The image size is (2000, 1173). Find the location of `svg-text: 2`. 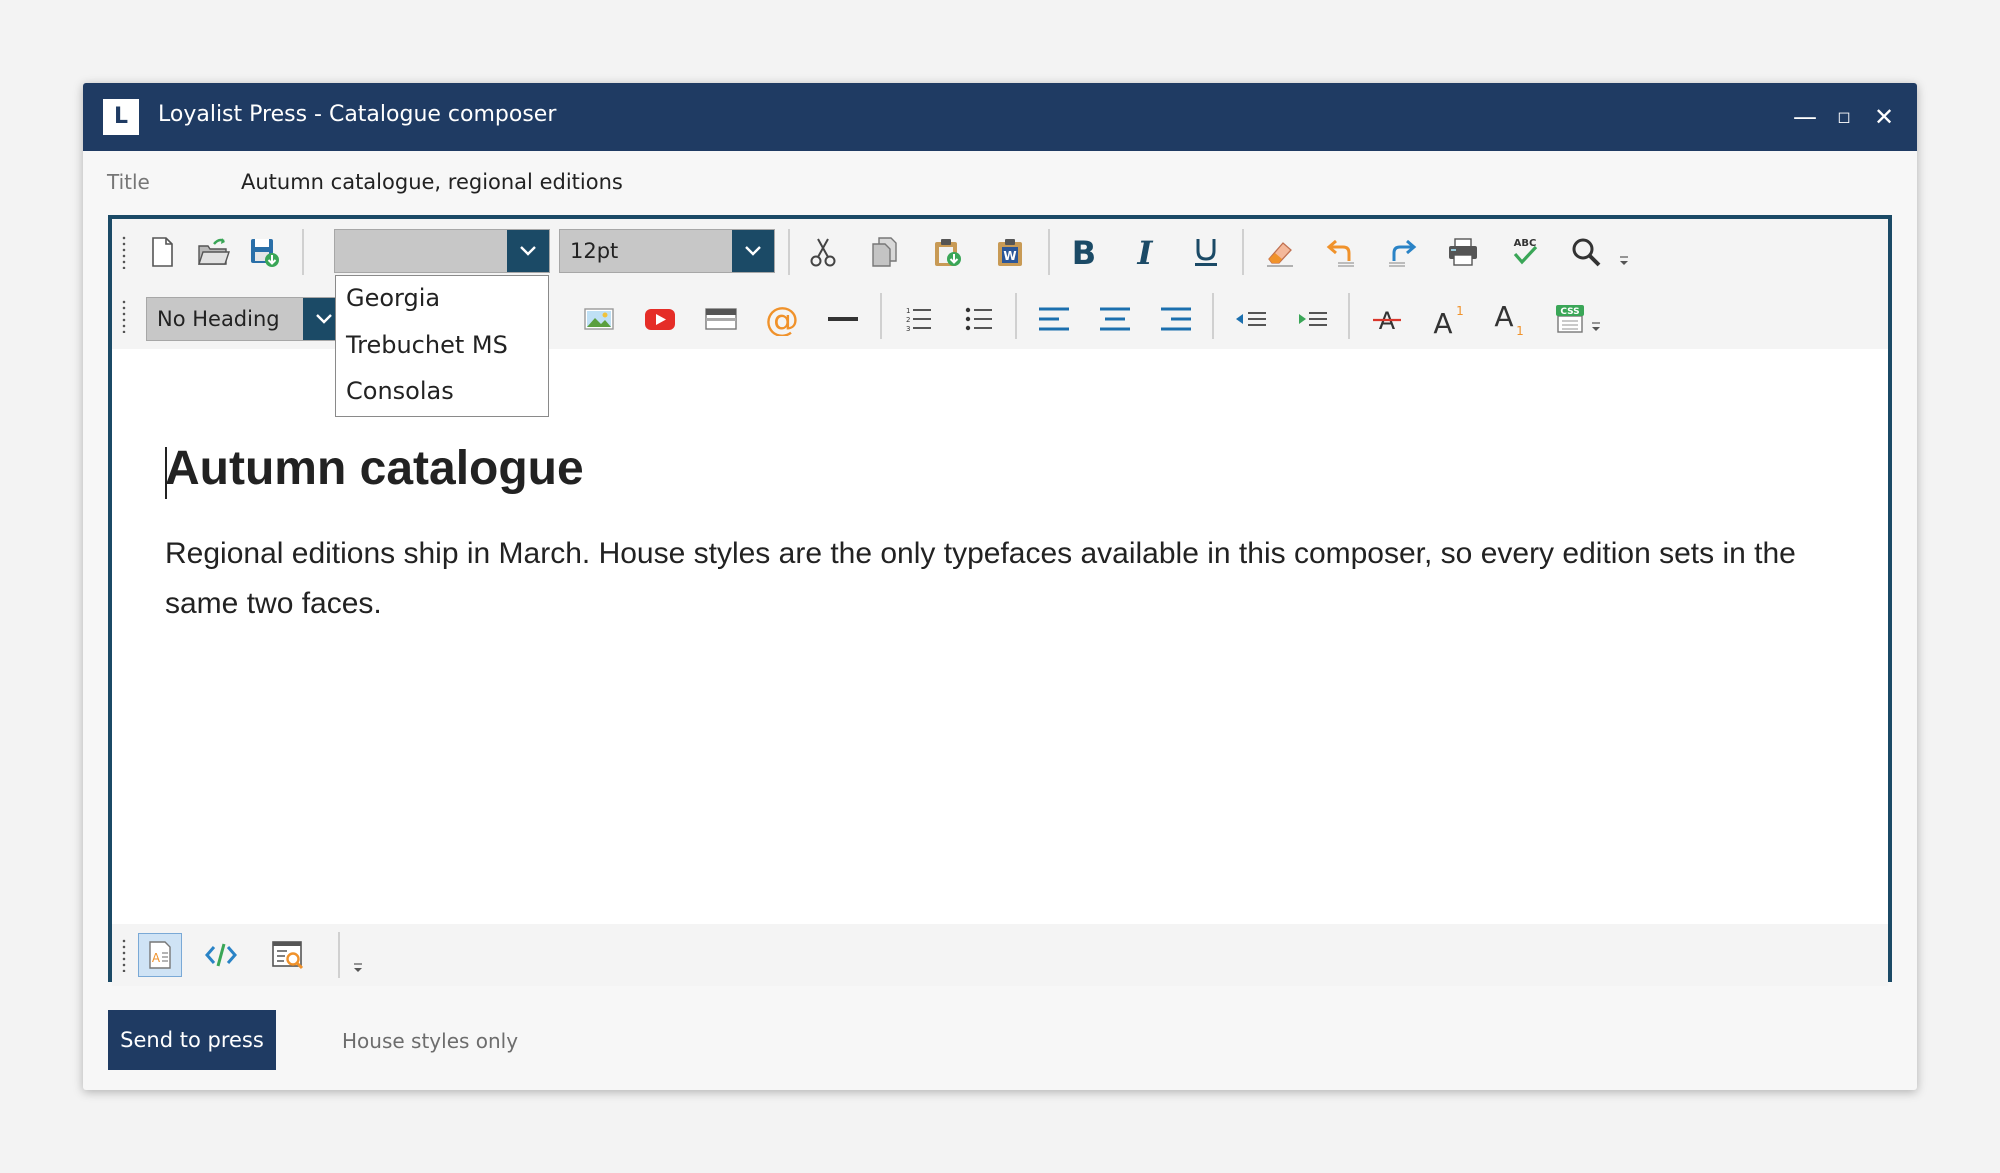

svg-text: 2 is located at coordinates (908, 320).